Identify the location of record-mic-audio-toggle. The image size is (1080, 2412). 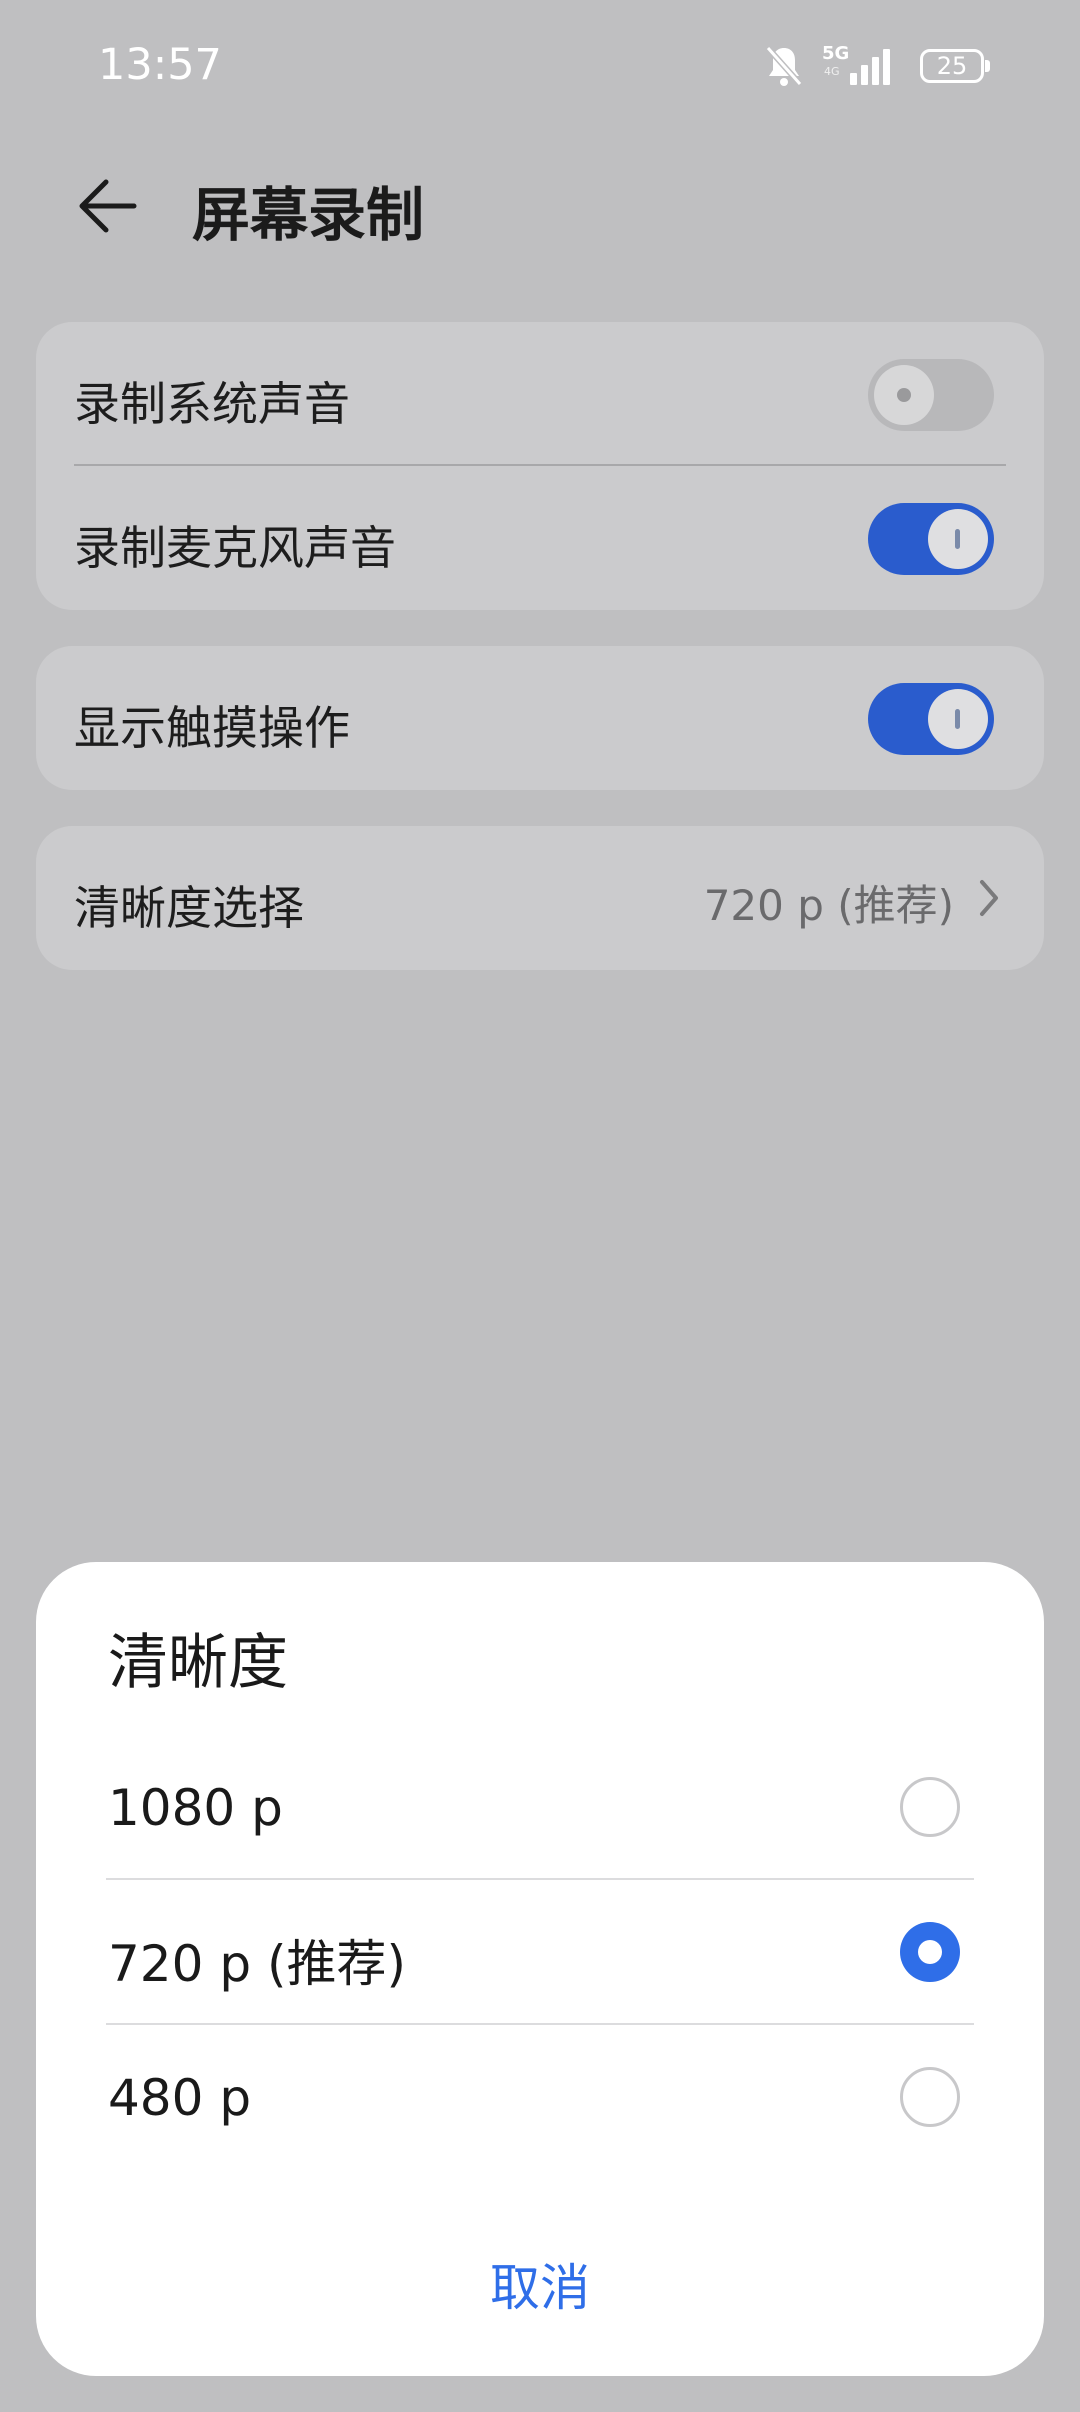
(931, 539).